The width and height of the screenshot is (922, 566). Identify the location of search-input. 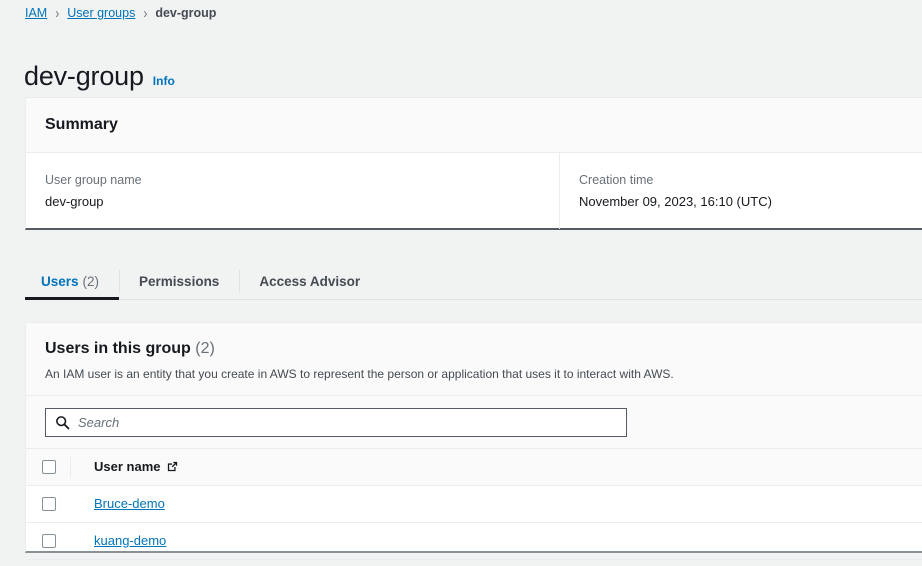
(336, 422).